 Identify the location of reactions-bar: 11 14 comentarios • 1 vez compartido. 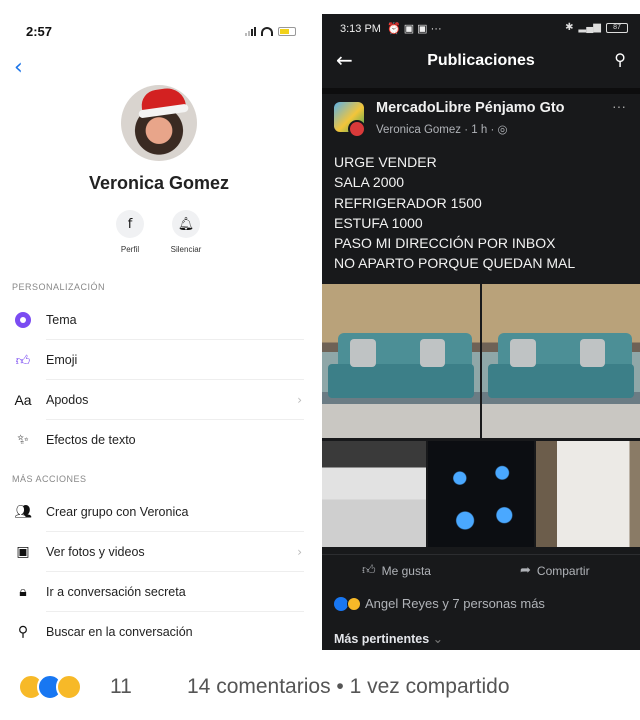
(320, 688).